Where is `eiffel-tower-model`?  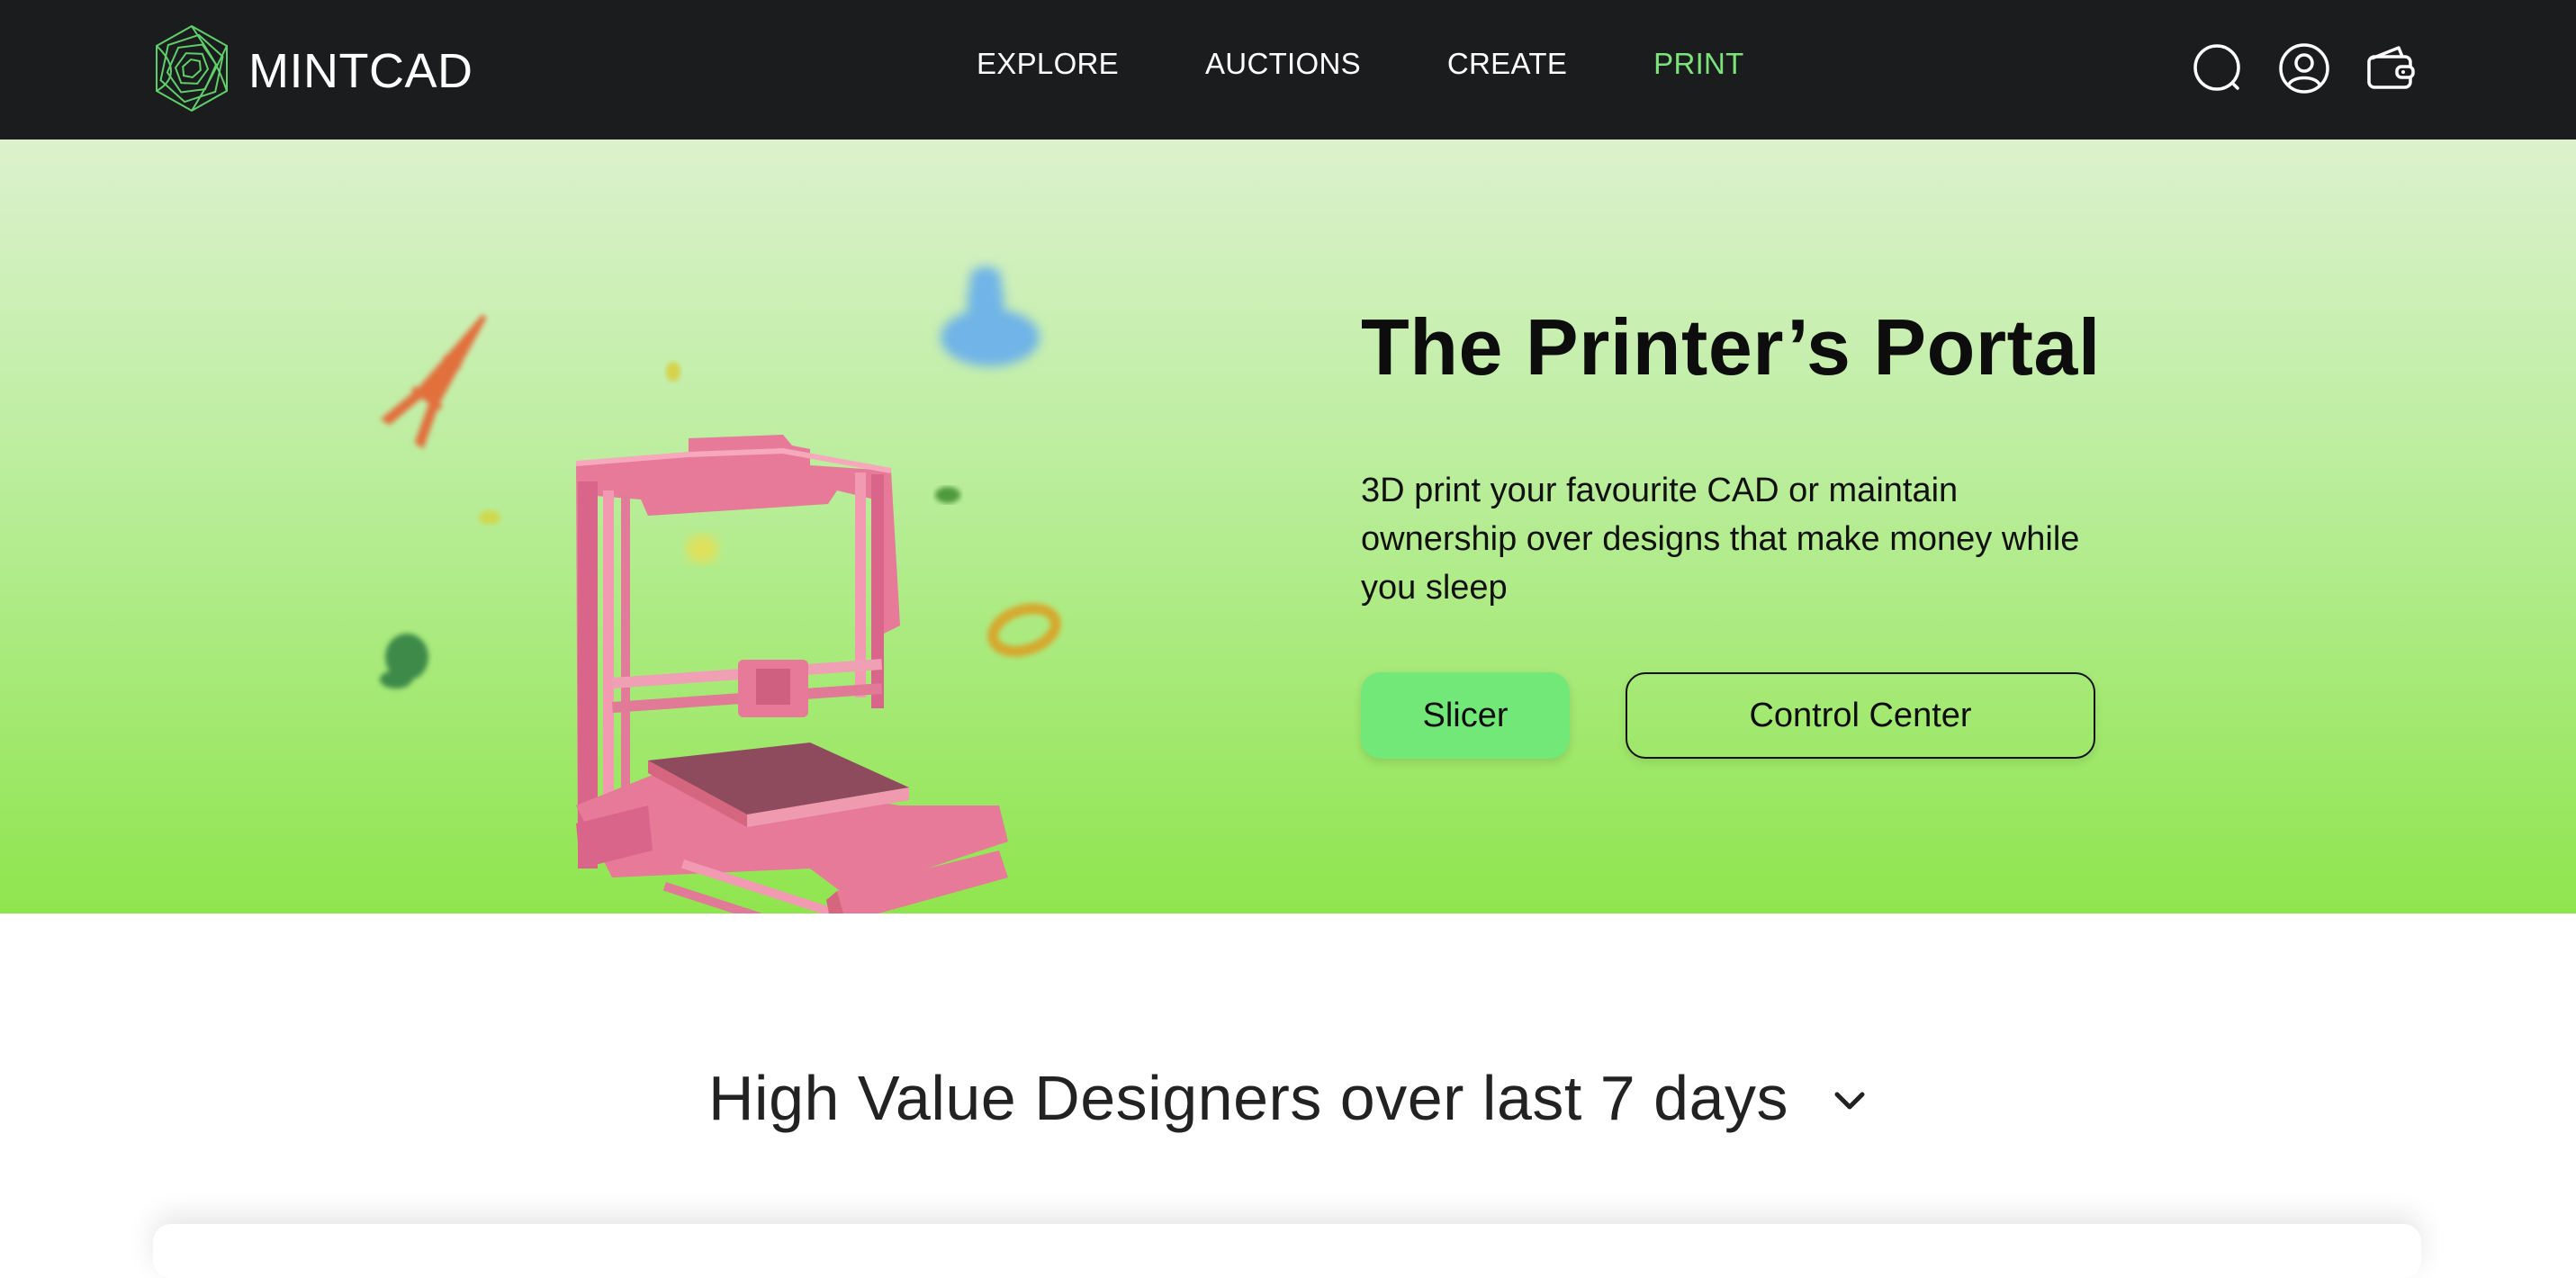 eiffel-tower-model is located at coordinates (433, 382).